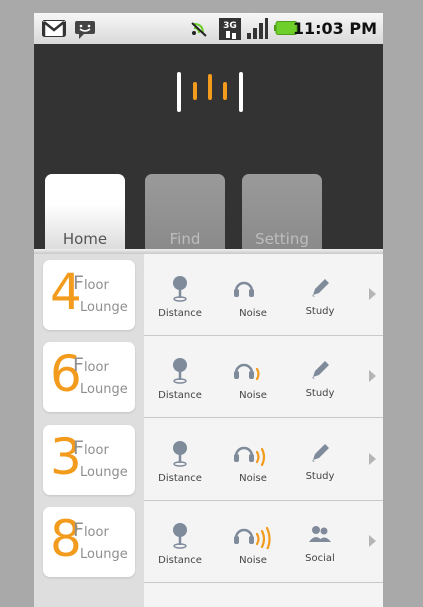 The image size is (423, 607). What do you see at coordinates (320, 534) in the screenshot?
I see `people-icon` at bounding box center [320, 534].